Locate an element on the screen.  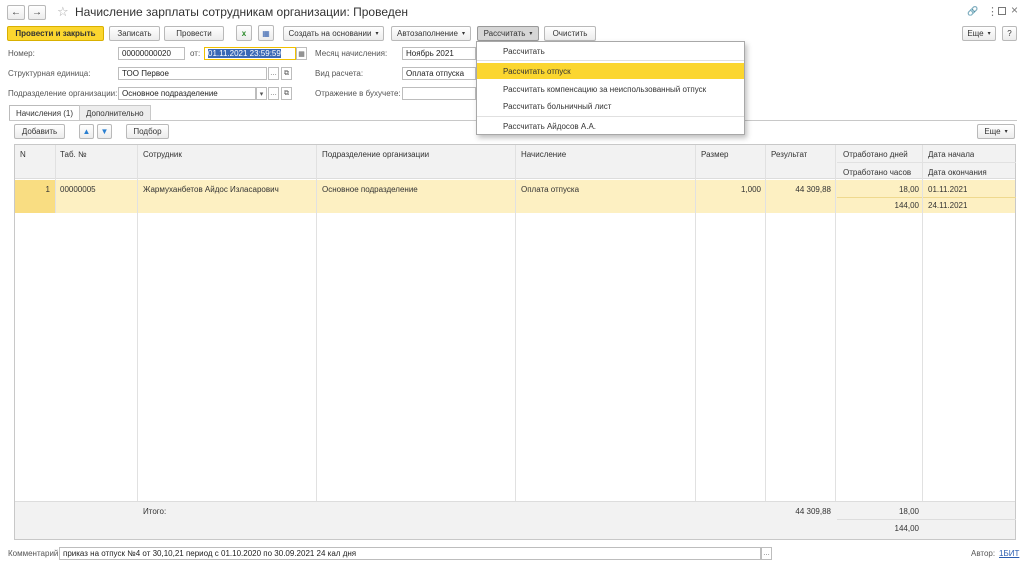
tab-accruals: Начисления (1) is located at coordinates (45, 112).